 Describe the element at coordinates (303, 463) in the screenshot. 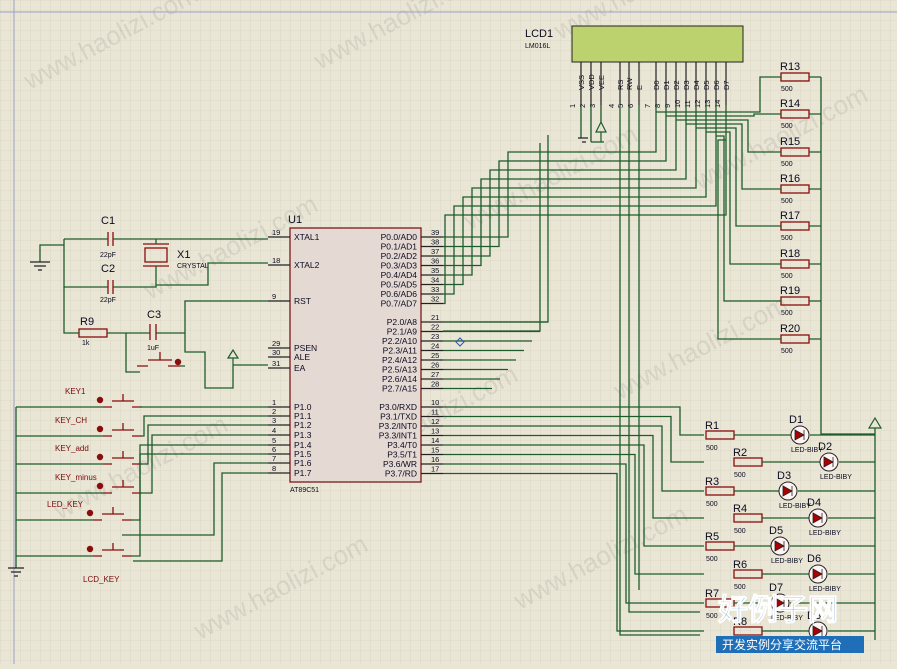

I see `mcu-pin-name: P1.6` at that location.